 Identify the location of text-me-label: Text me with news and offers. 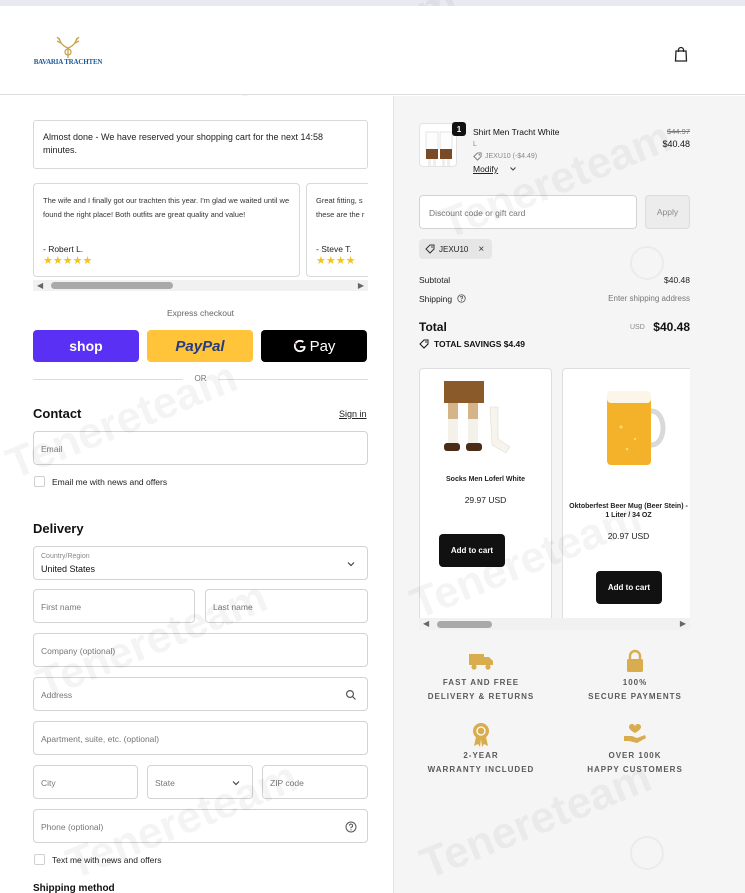
(107, 860).